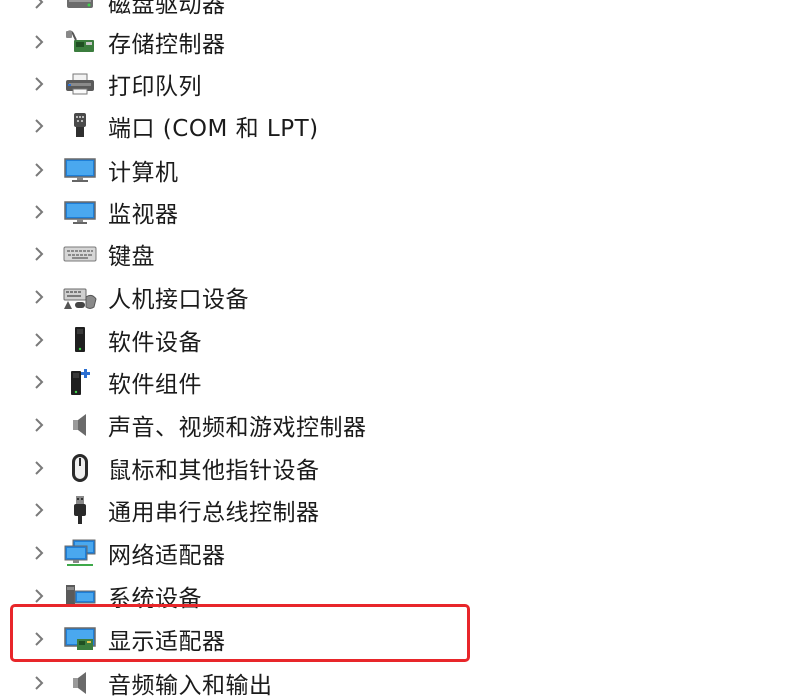 Image resolution: width=800 pixels, height=697 pixels. I want to click on monitor-icon, so click(80, 212).